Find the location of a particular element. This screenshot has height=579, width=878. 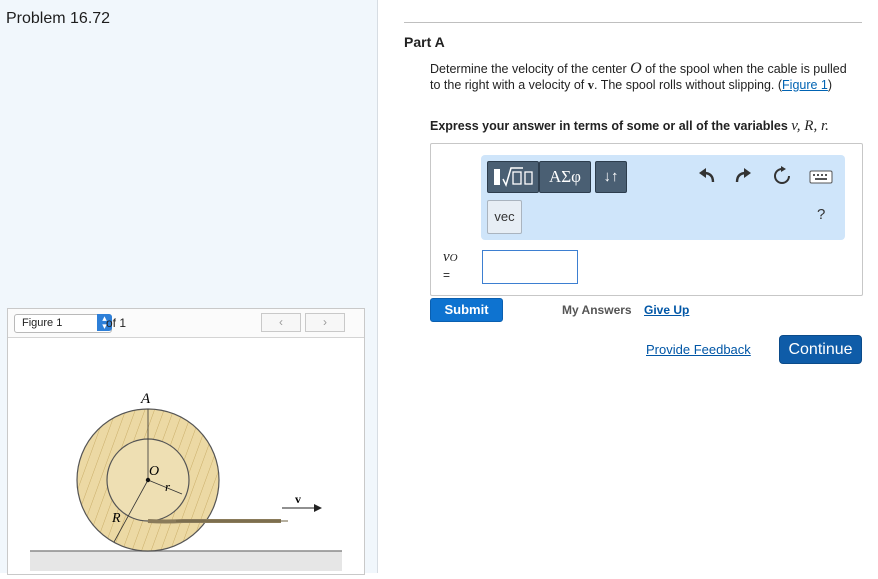

label-O: O is located at coordinates (154, 471).